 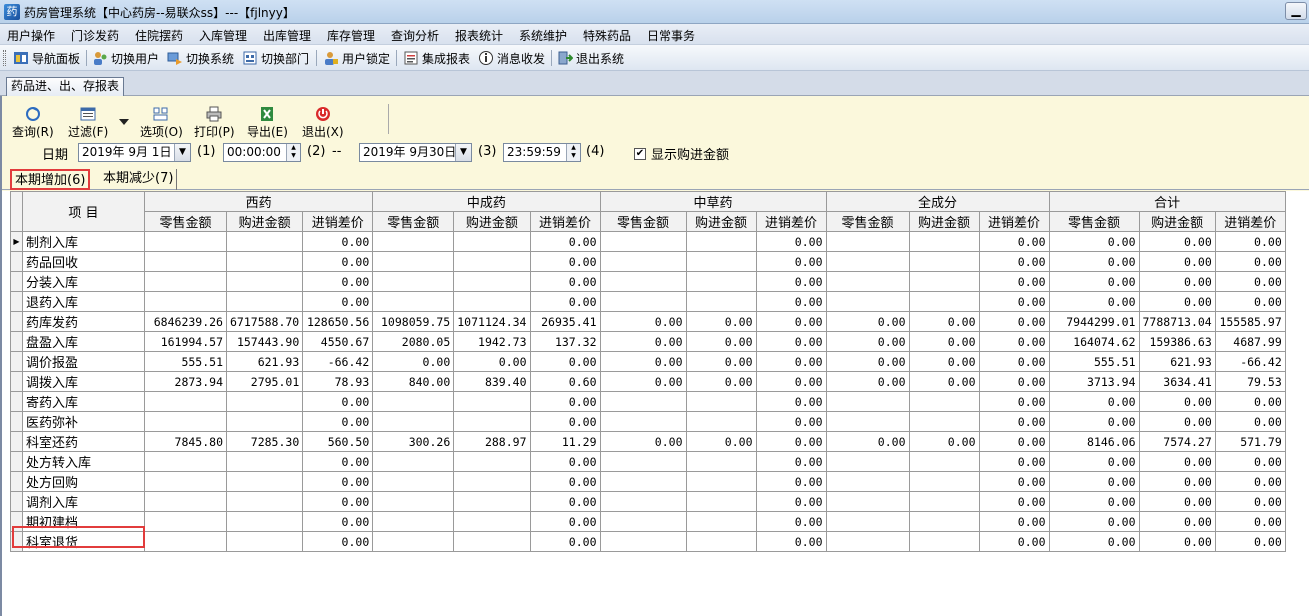 What do you see at coordinates (264, 381) in the screenshot?
I see `grid-cell: 2795.01` at bounding box center [264, 381].